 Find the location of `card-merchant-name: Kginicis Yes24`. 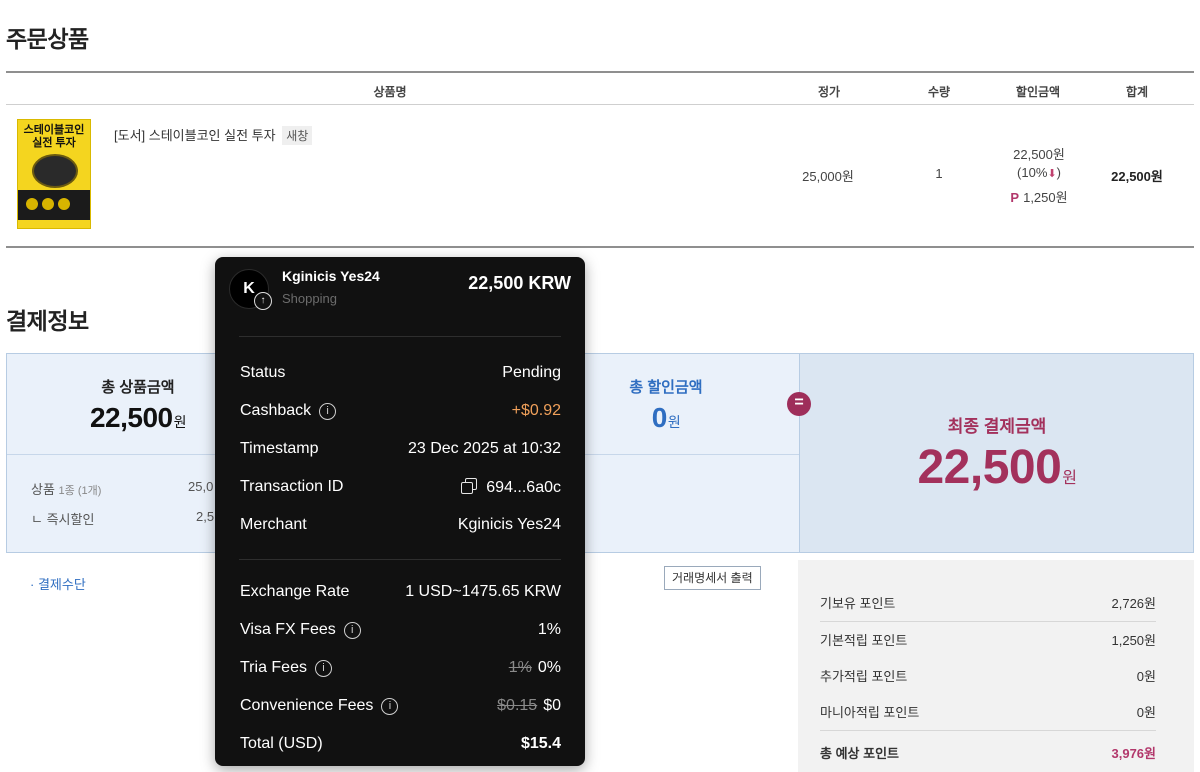

card-merchant-name: Kginicis Yes24 is located at coordinates (331, 276).